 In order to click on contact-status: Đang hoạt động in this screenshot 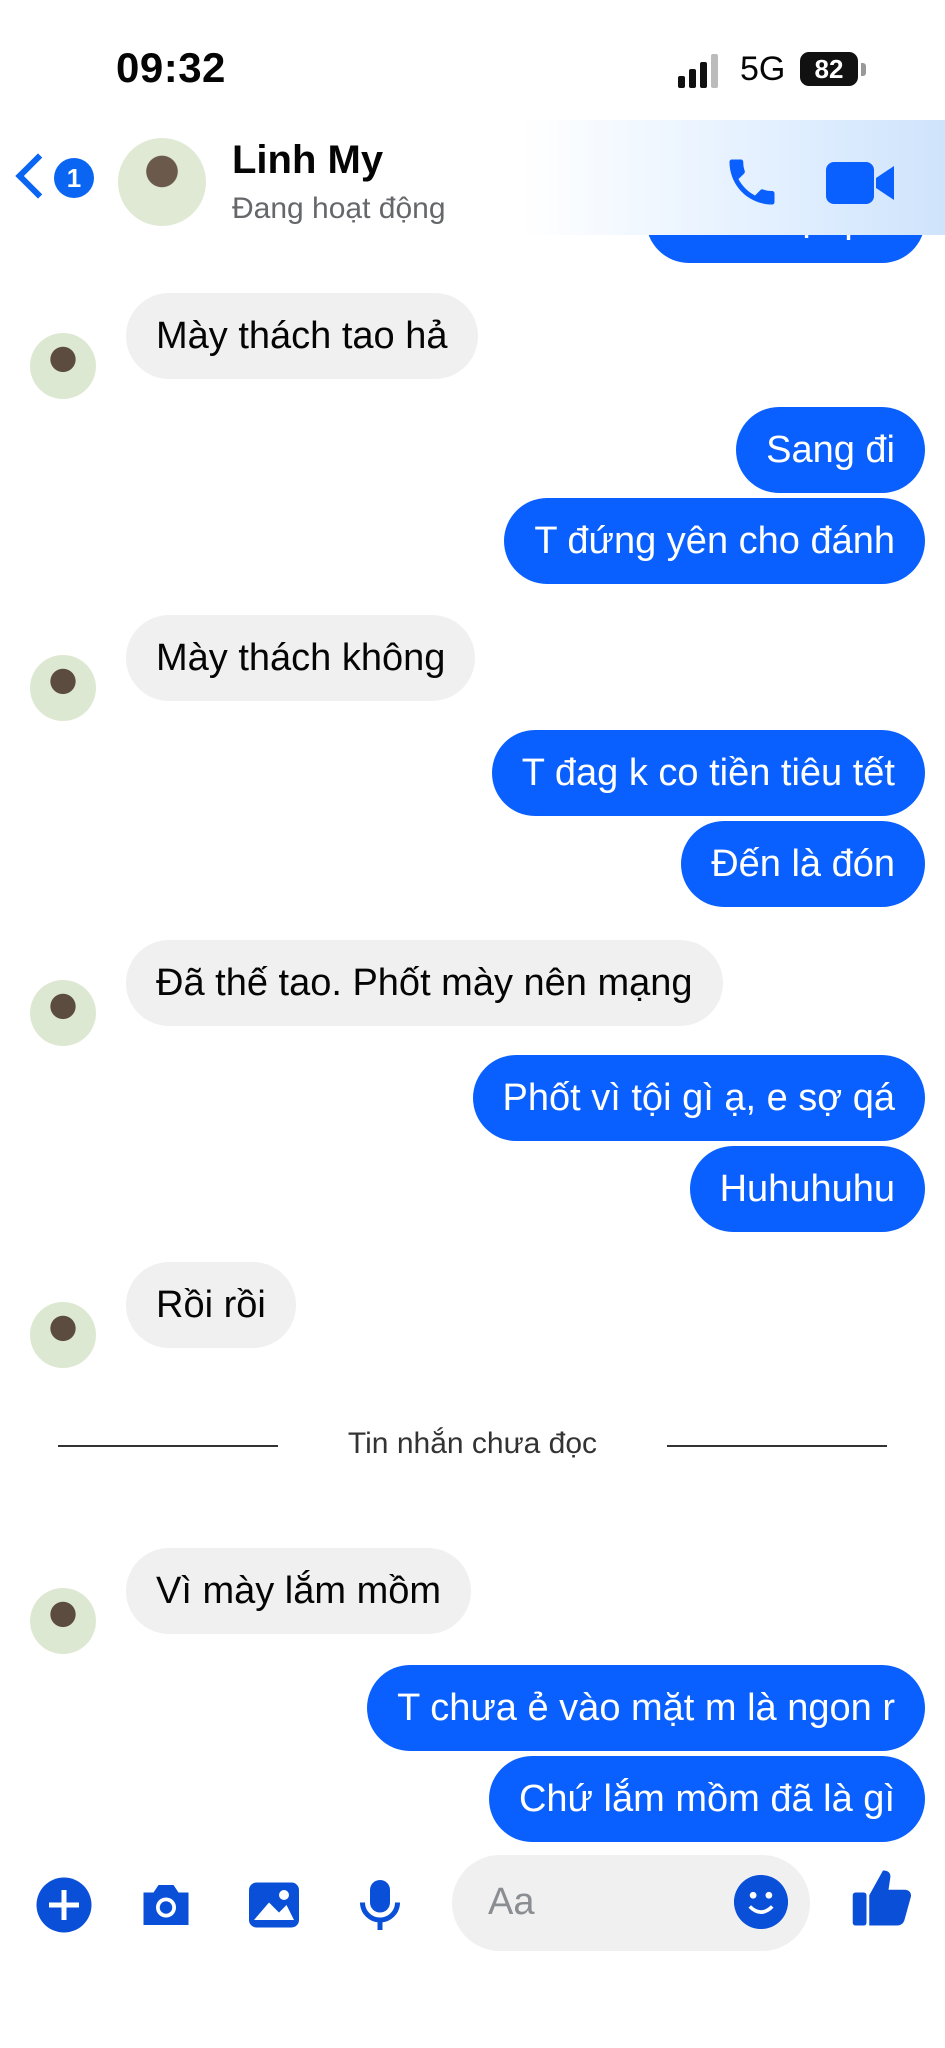, I will do `click(339, 208)`.